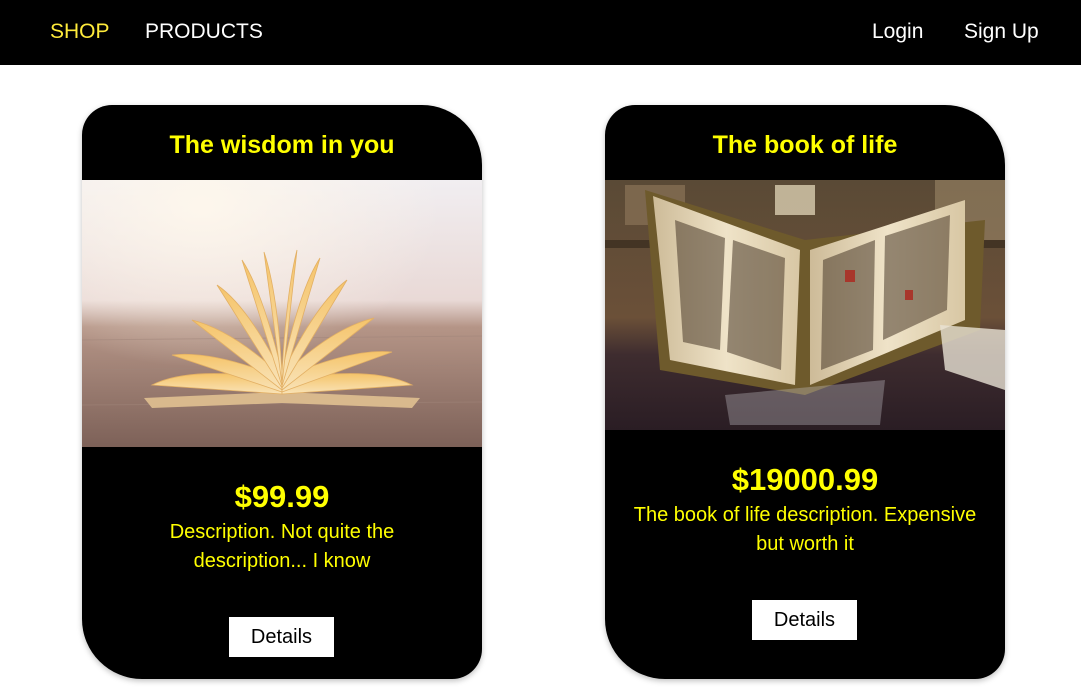 This screenshot has height=694, width=1081. I want to click on open-book-photo, so click(282, 313).